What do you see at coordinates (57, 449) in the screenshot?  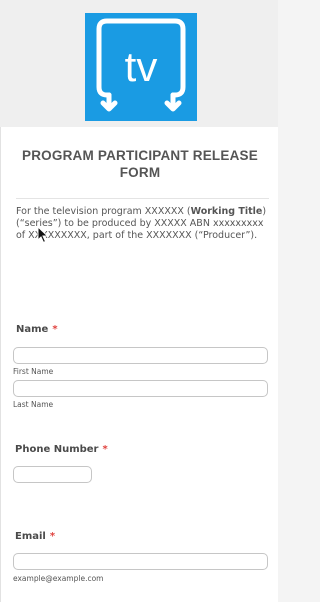 I see `phone-label-text: Phone Number` at bounding box center [57, 449].